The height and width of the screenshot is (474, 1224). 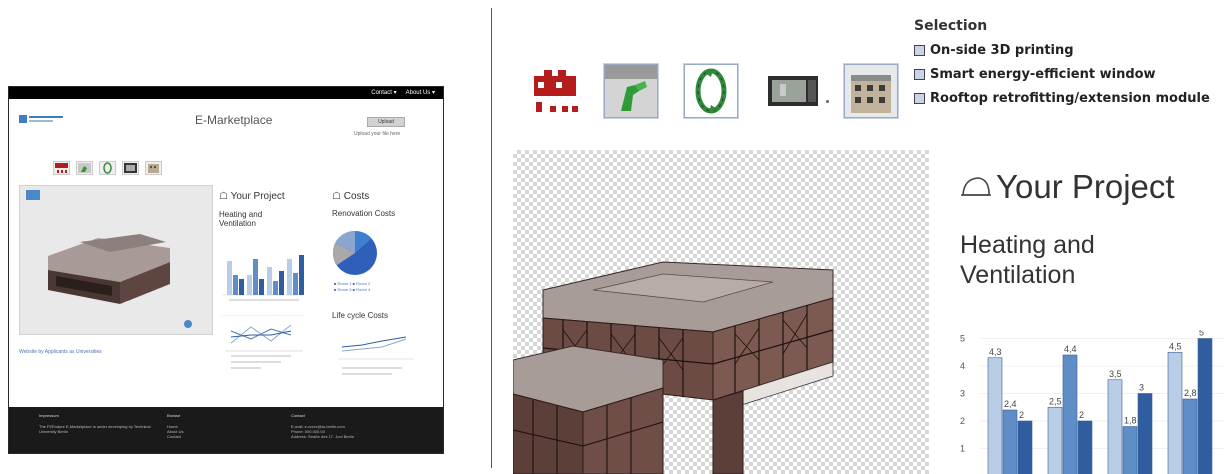 I want to click on footer-address: Address: Straße des 17. Juni Berlin, so click(x=322, y=436).